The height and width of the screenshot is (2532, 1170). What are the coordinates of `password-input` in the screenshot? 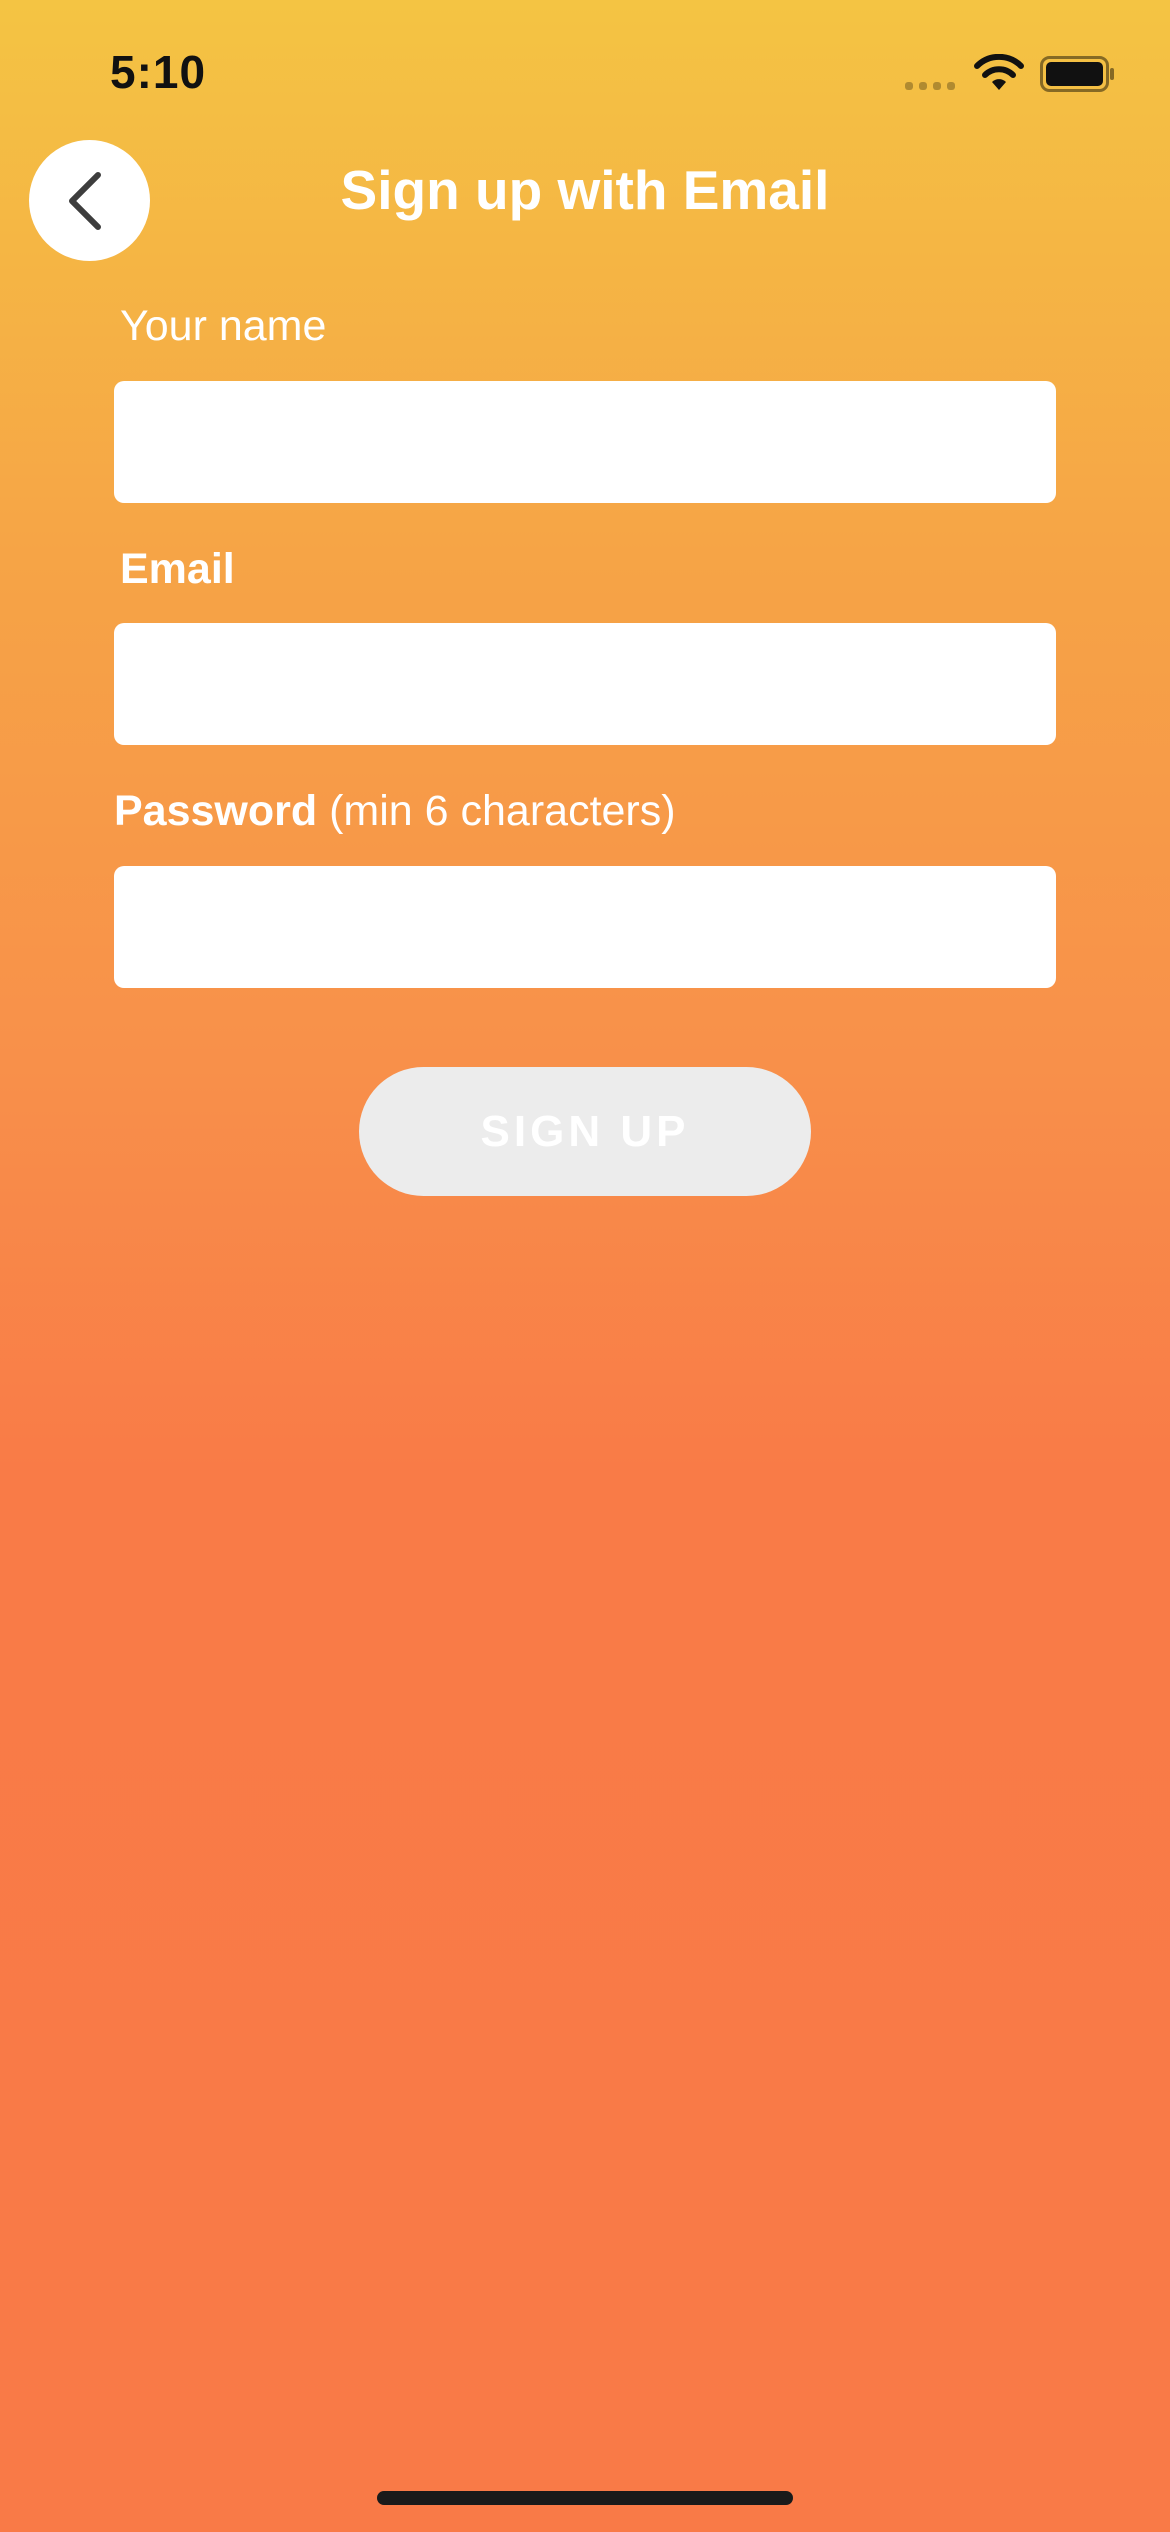 It's located at (585, 927).